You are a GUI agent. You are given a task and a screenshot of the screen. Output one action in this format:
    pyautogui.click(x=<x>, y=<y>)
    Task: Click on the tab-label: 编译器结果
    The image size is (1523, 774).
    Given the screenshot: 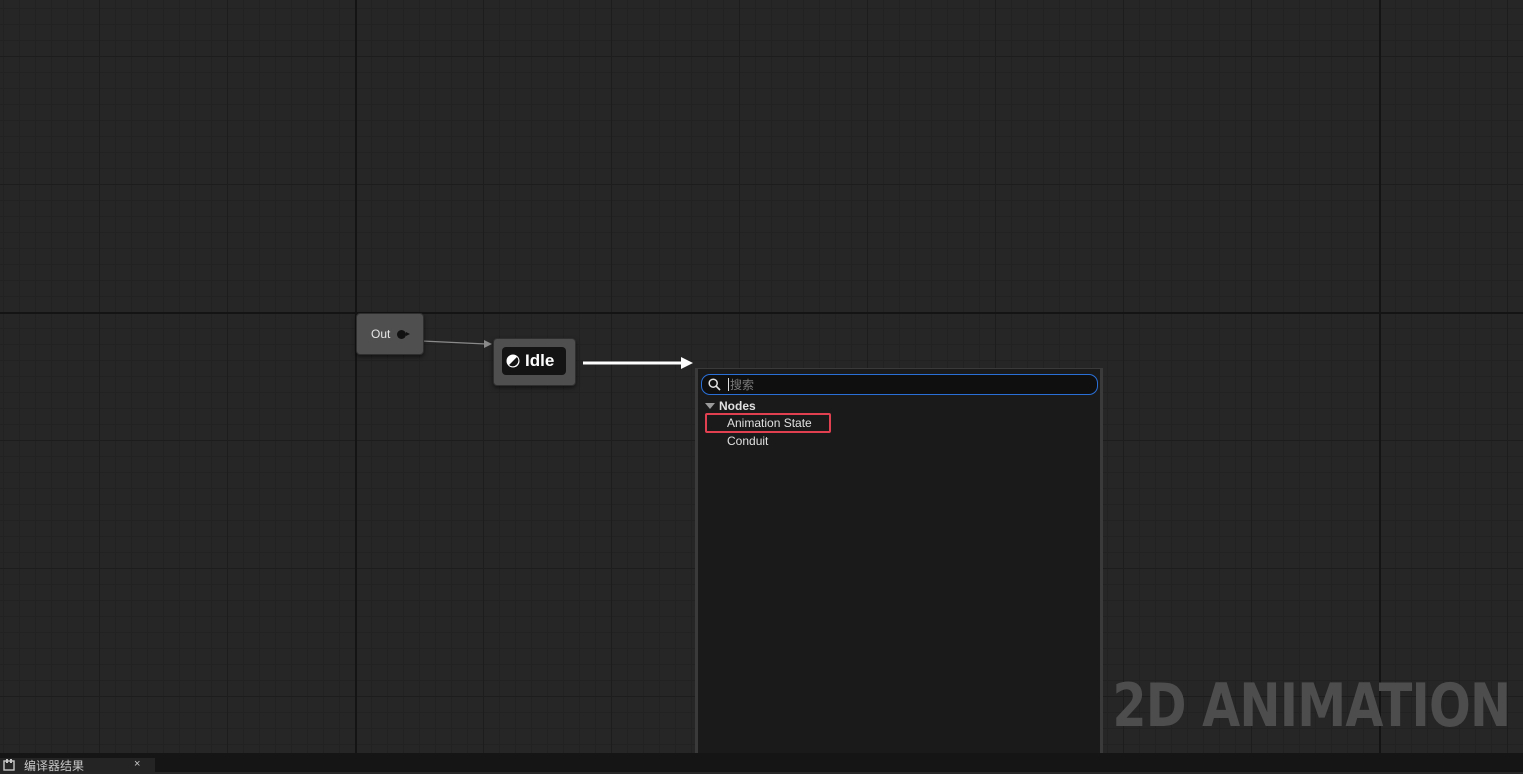 What is the action you would take?
    pyautogui.click(x=54, y=765)
    